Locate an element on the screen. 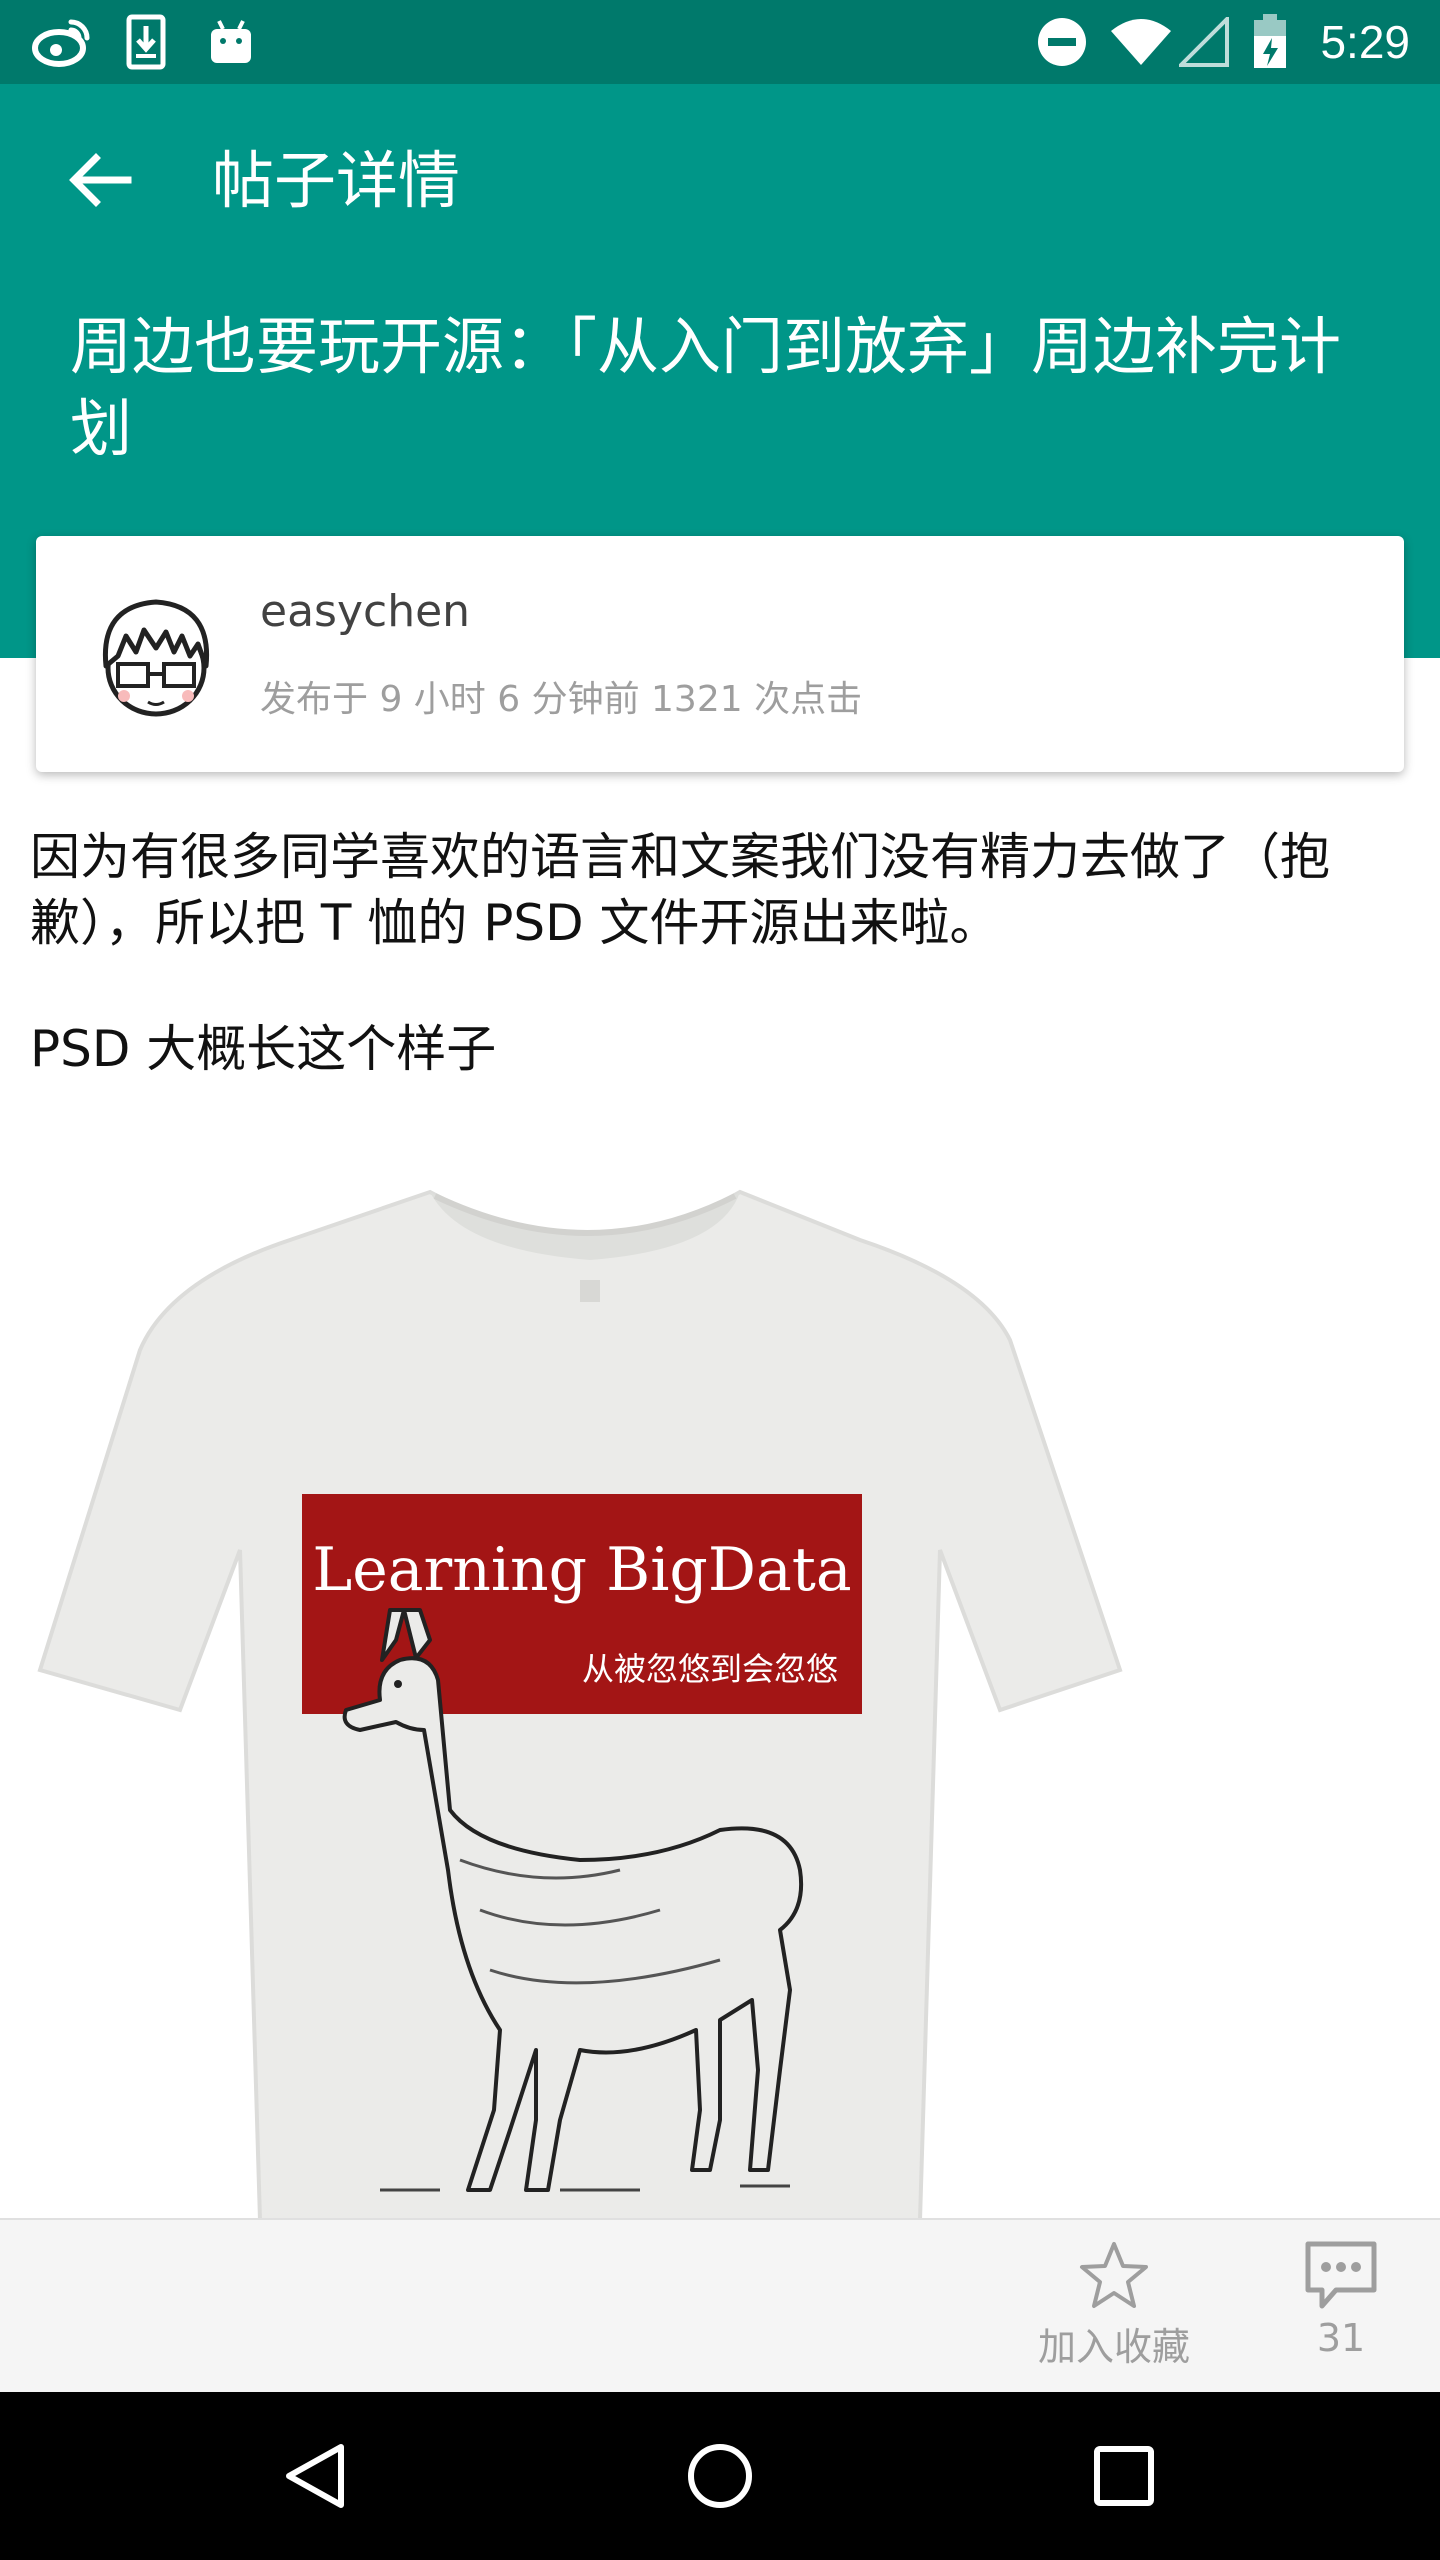 This screenshot has height=2560, width=1440. download-icon is located at coordinates (146, 42).